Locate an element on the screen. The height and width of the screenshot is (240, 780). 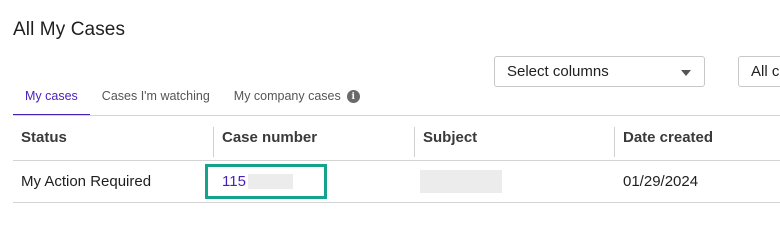
info-icon: i is located at coordinates (353, 96).